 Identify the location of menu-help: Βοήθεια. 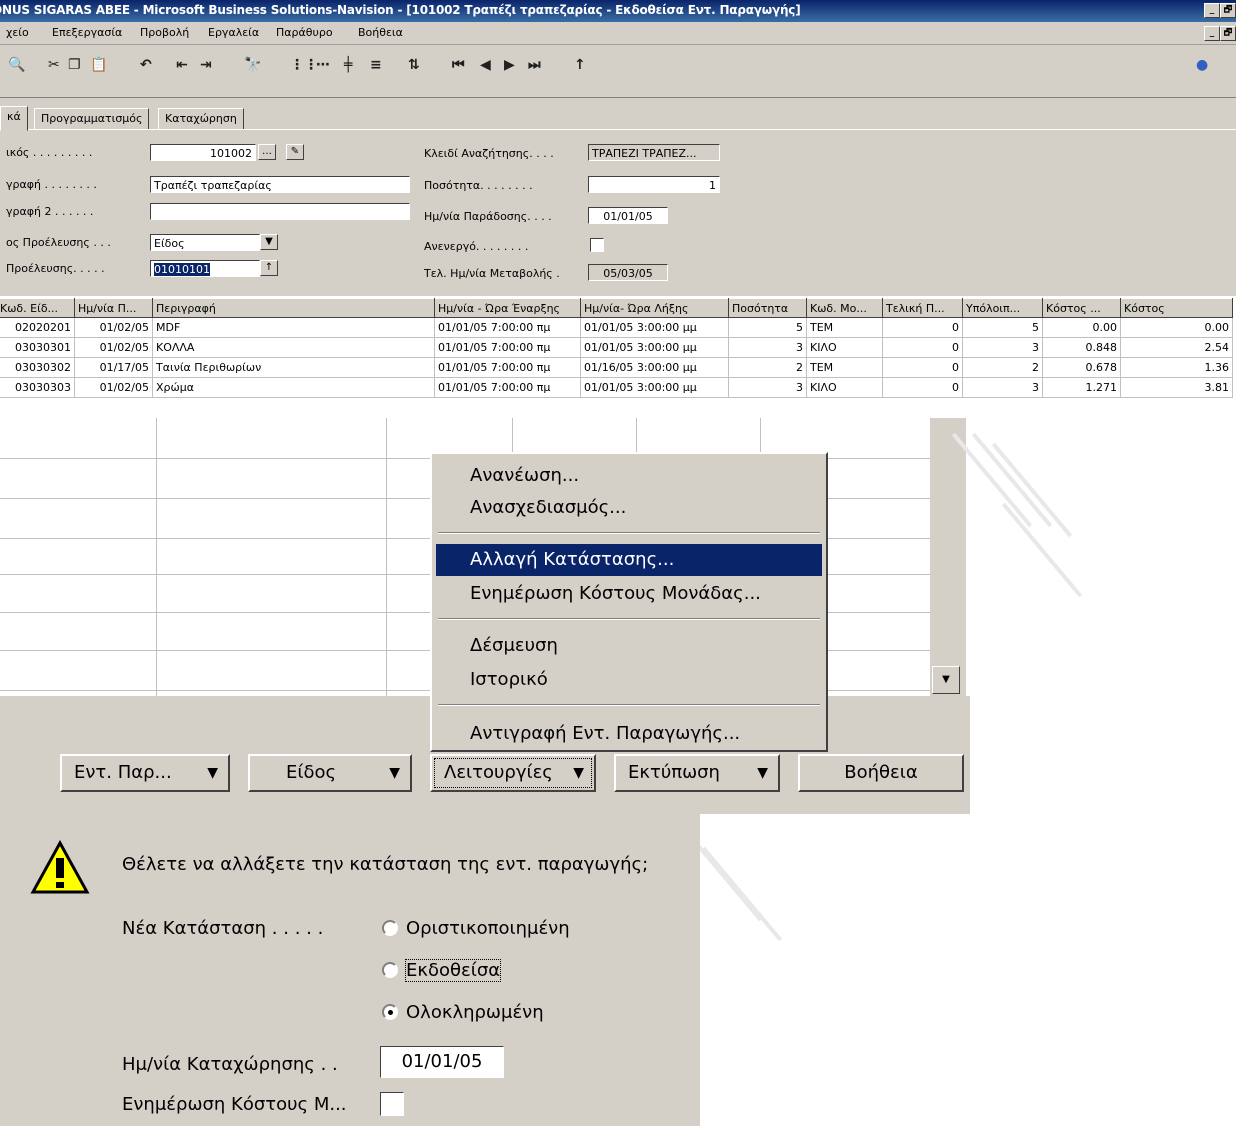
(380, 32).